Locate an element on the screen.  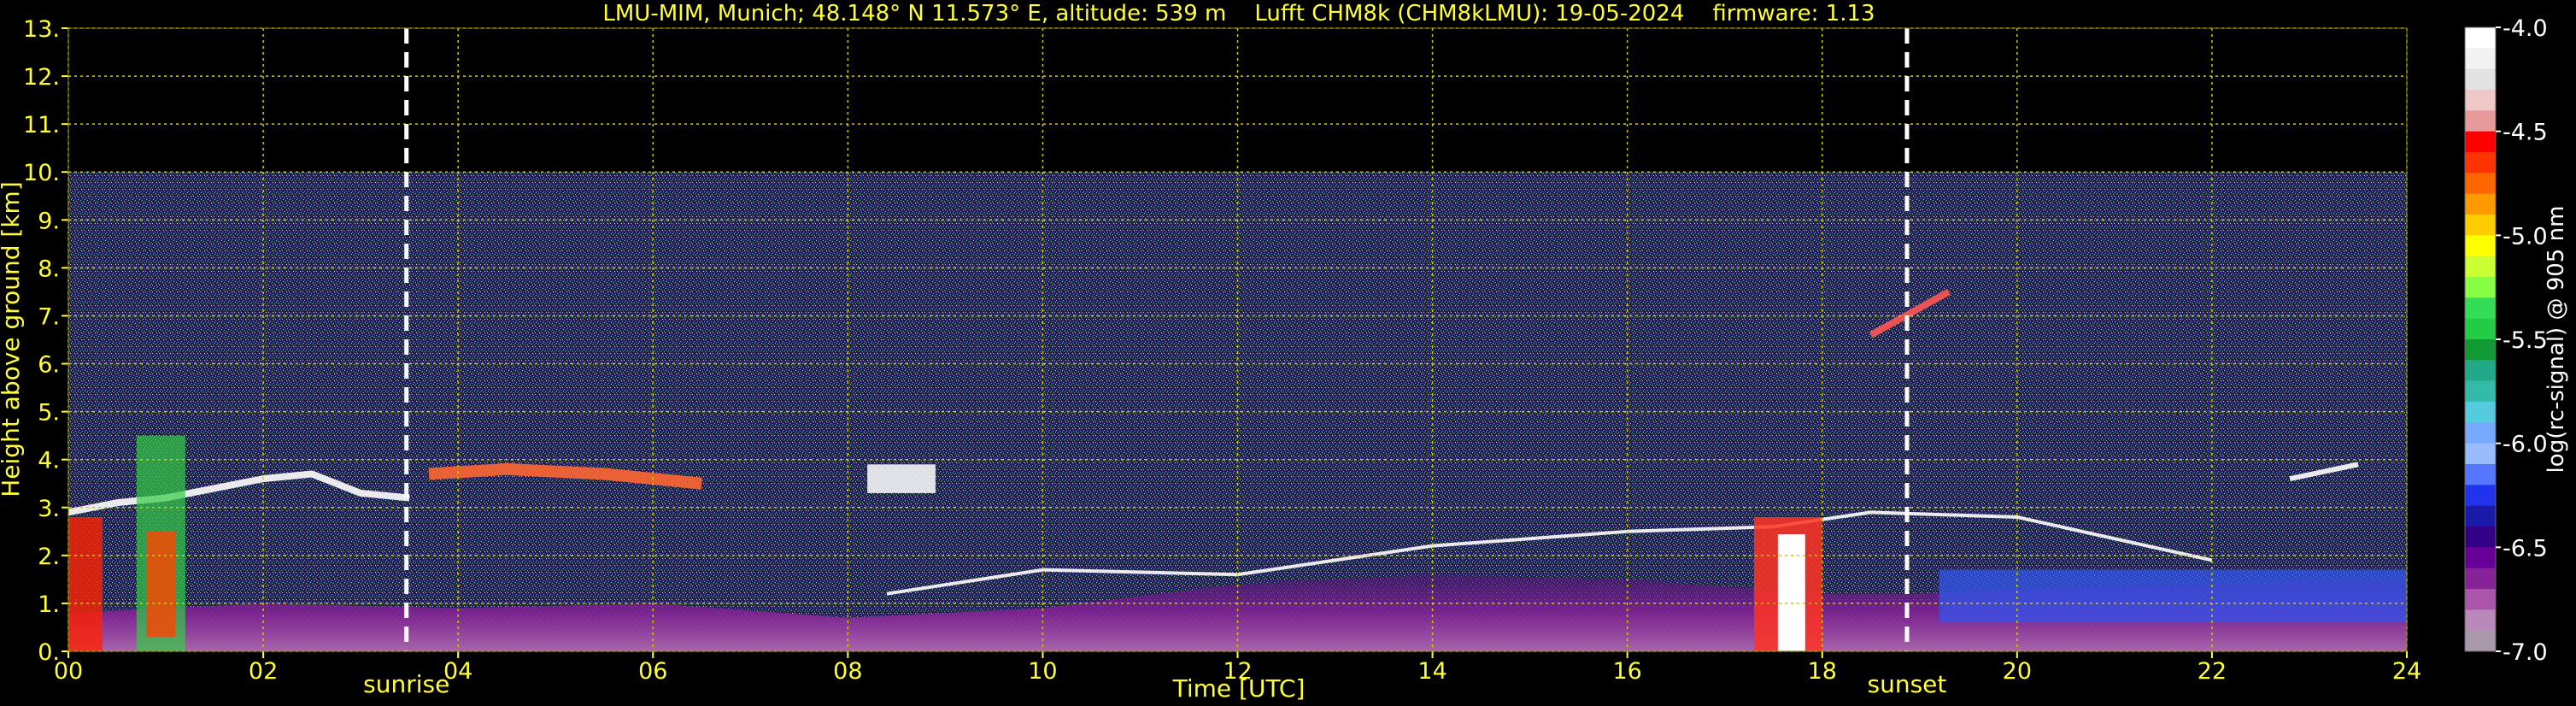
x-tick-label: 16 is located at coordinates (1626, 671).